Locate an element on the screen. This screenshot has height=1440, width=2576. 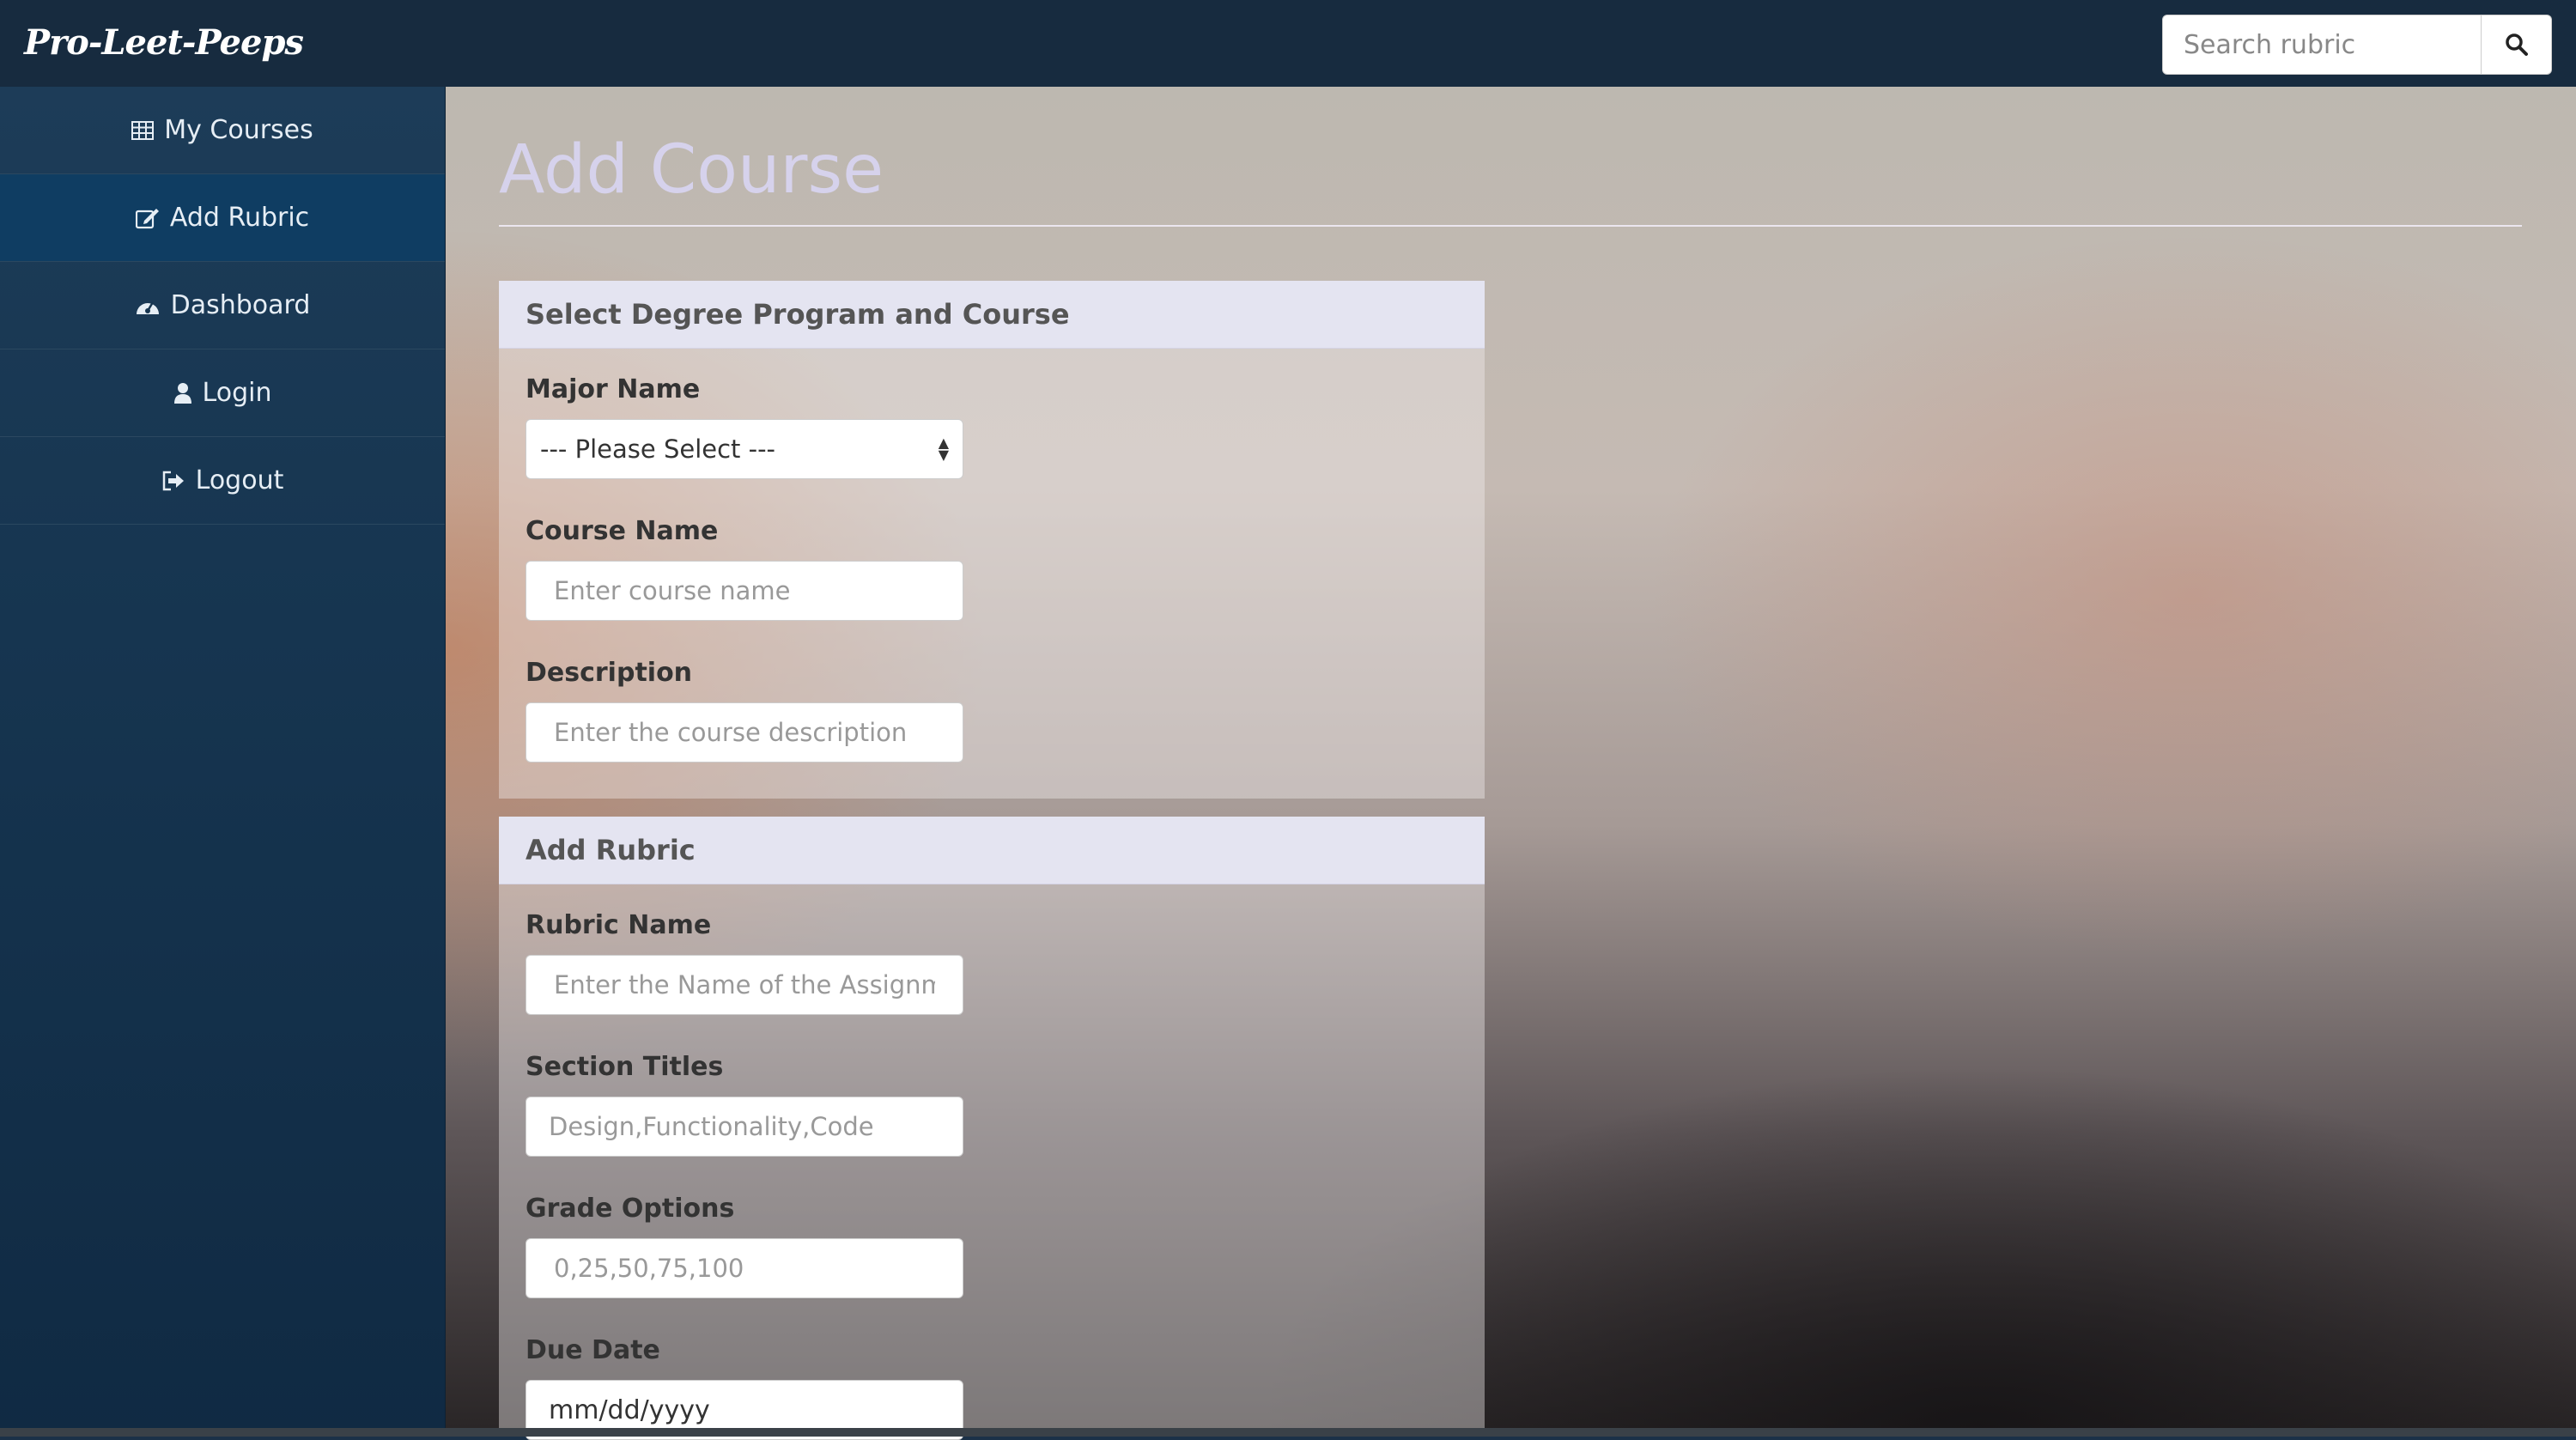
sidebar-item-label: Dashboard is located at coordinates (240, 305).